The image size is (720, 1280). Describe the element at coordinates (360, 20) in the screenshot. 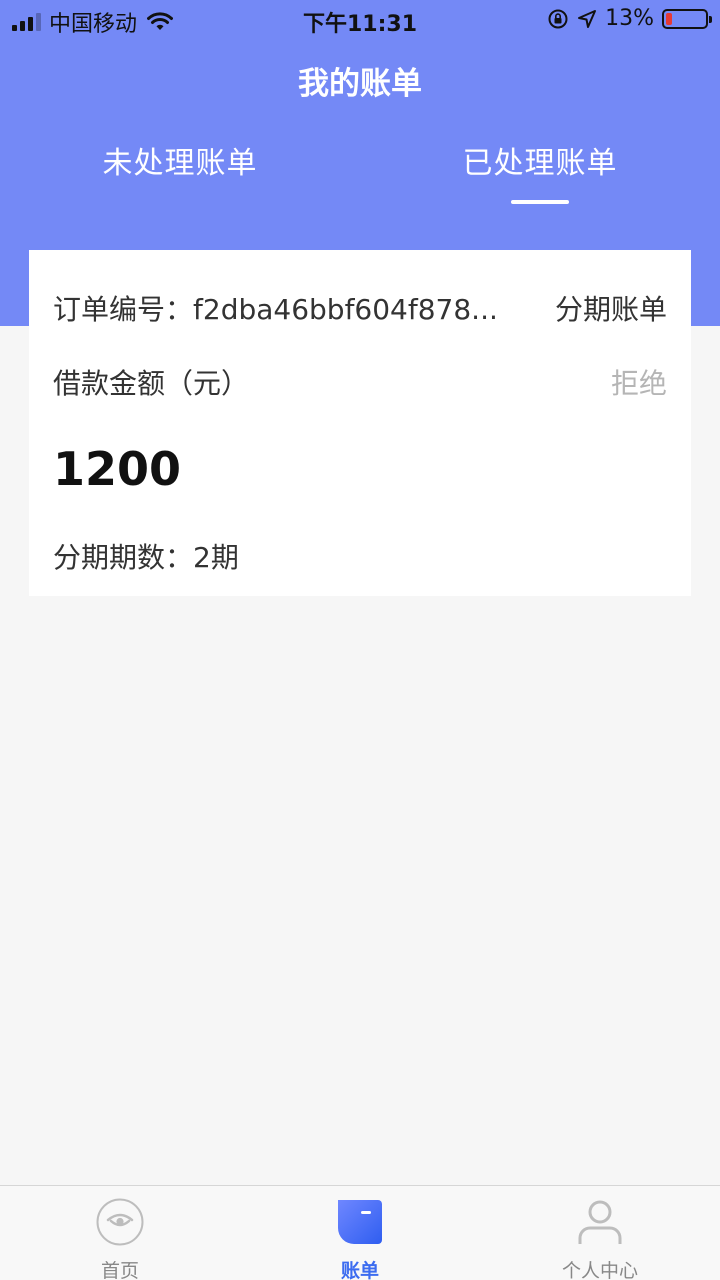

I see `status-bar: 中国移动 下午11:31 13%` at that location.